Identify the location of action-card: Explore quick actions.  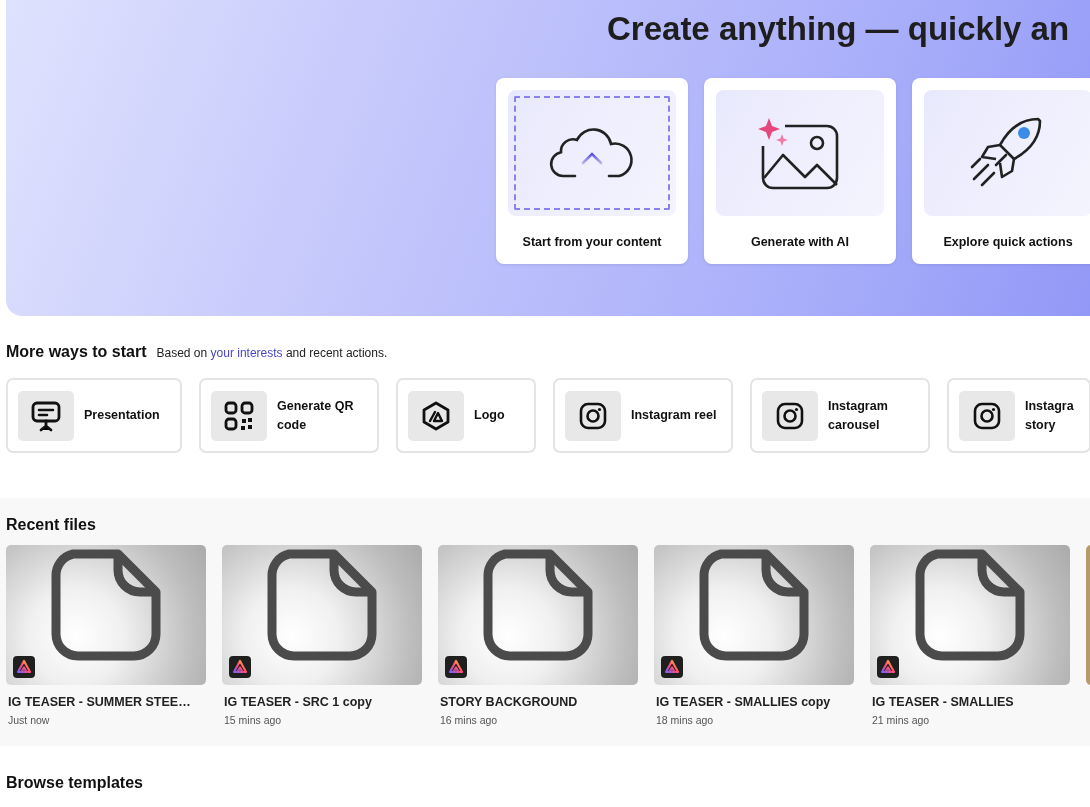
(1001, 171).